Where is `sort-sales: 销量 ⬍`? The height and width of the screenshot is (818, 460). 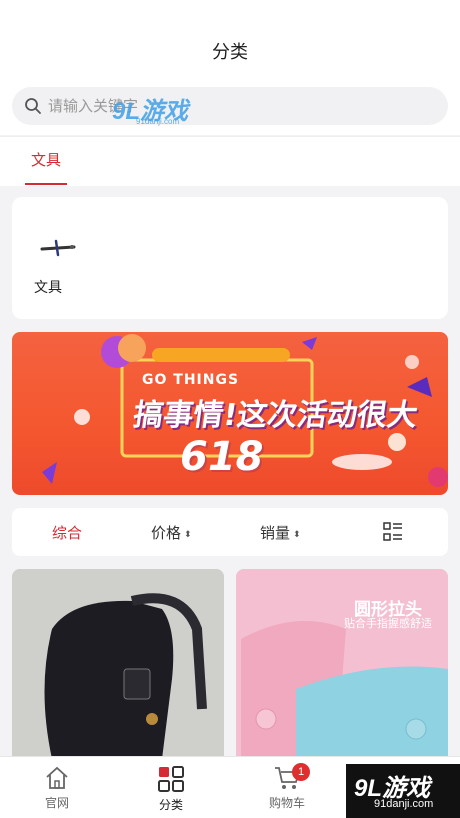 sort-sales: 销量 ⬍ is located at coordinates (280, 532).